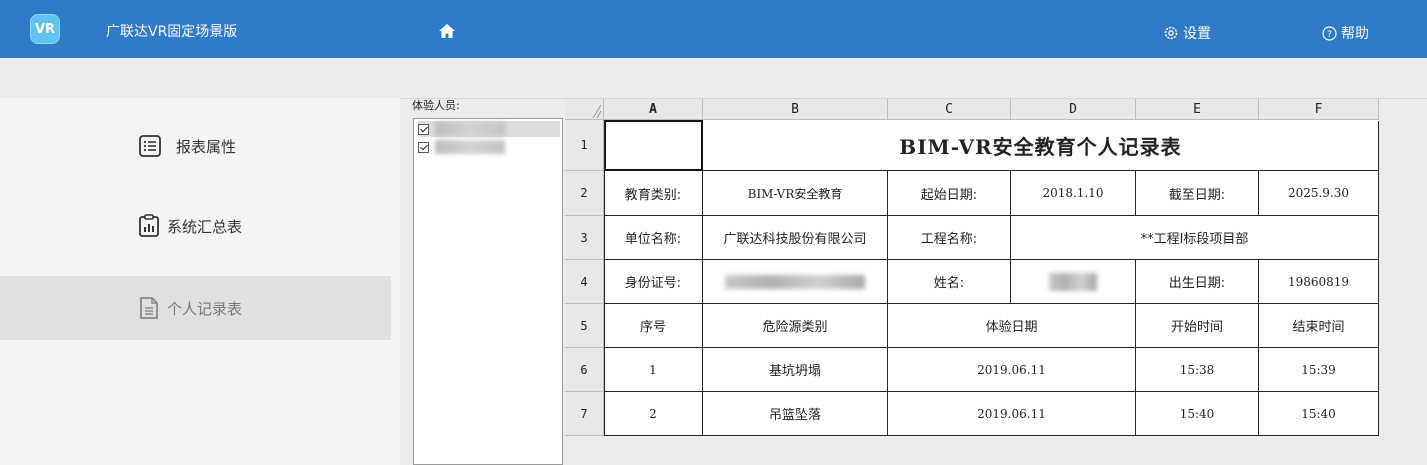  What do you see at coordinates (1195, 238) in the screenshot?
I see `project-name-value: **工程Ⅰ标段项目部` at bounding box center [1195, 238].